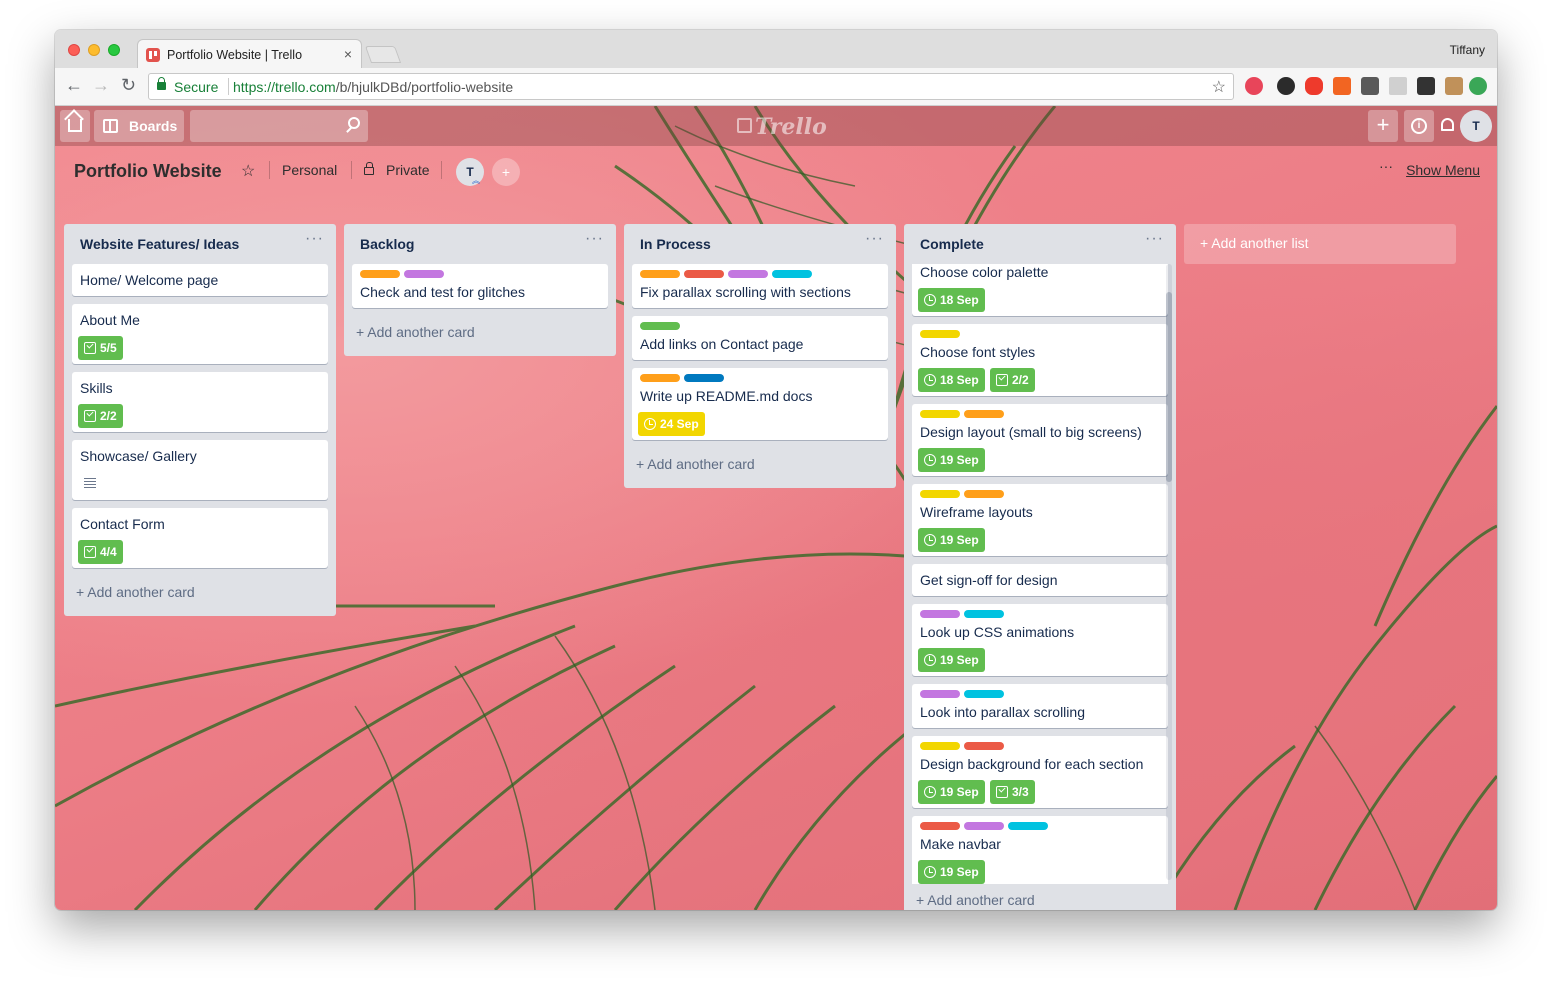 The height and width of the screenshot is (989, 1552). Describe the element at coordinates (745, 292) in the screenshot. I see `card-title: Fix parallax scrolling with sections` at that location.